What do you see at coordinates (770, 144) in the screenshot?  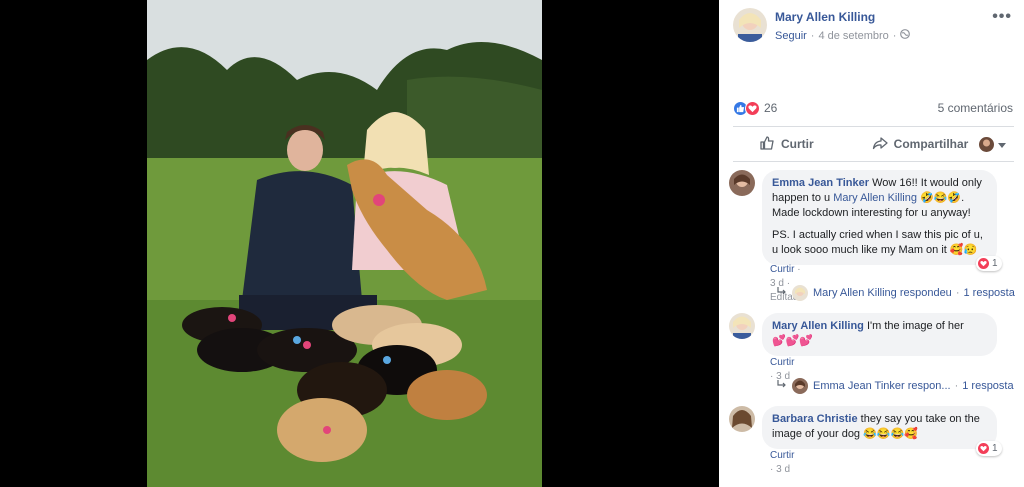 I see `thumbs-up-icon` at bounding box center [770, 144].